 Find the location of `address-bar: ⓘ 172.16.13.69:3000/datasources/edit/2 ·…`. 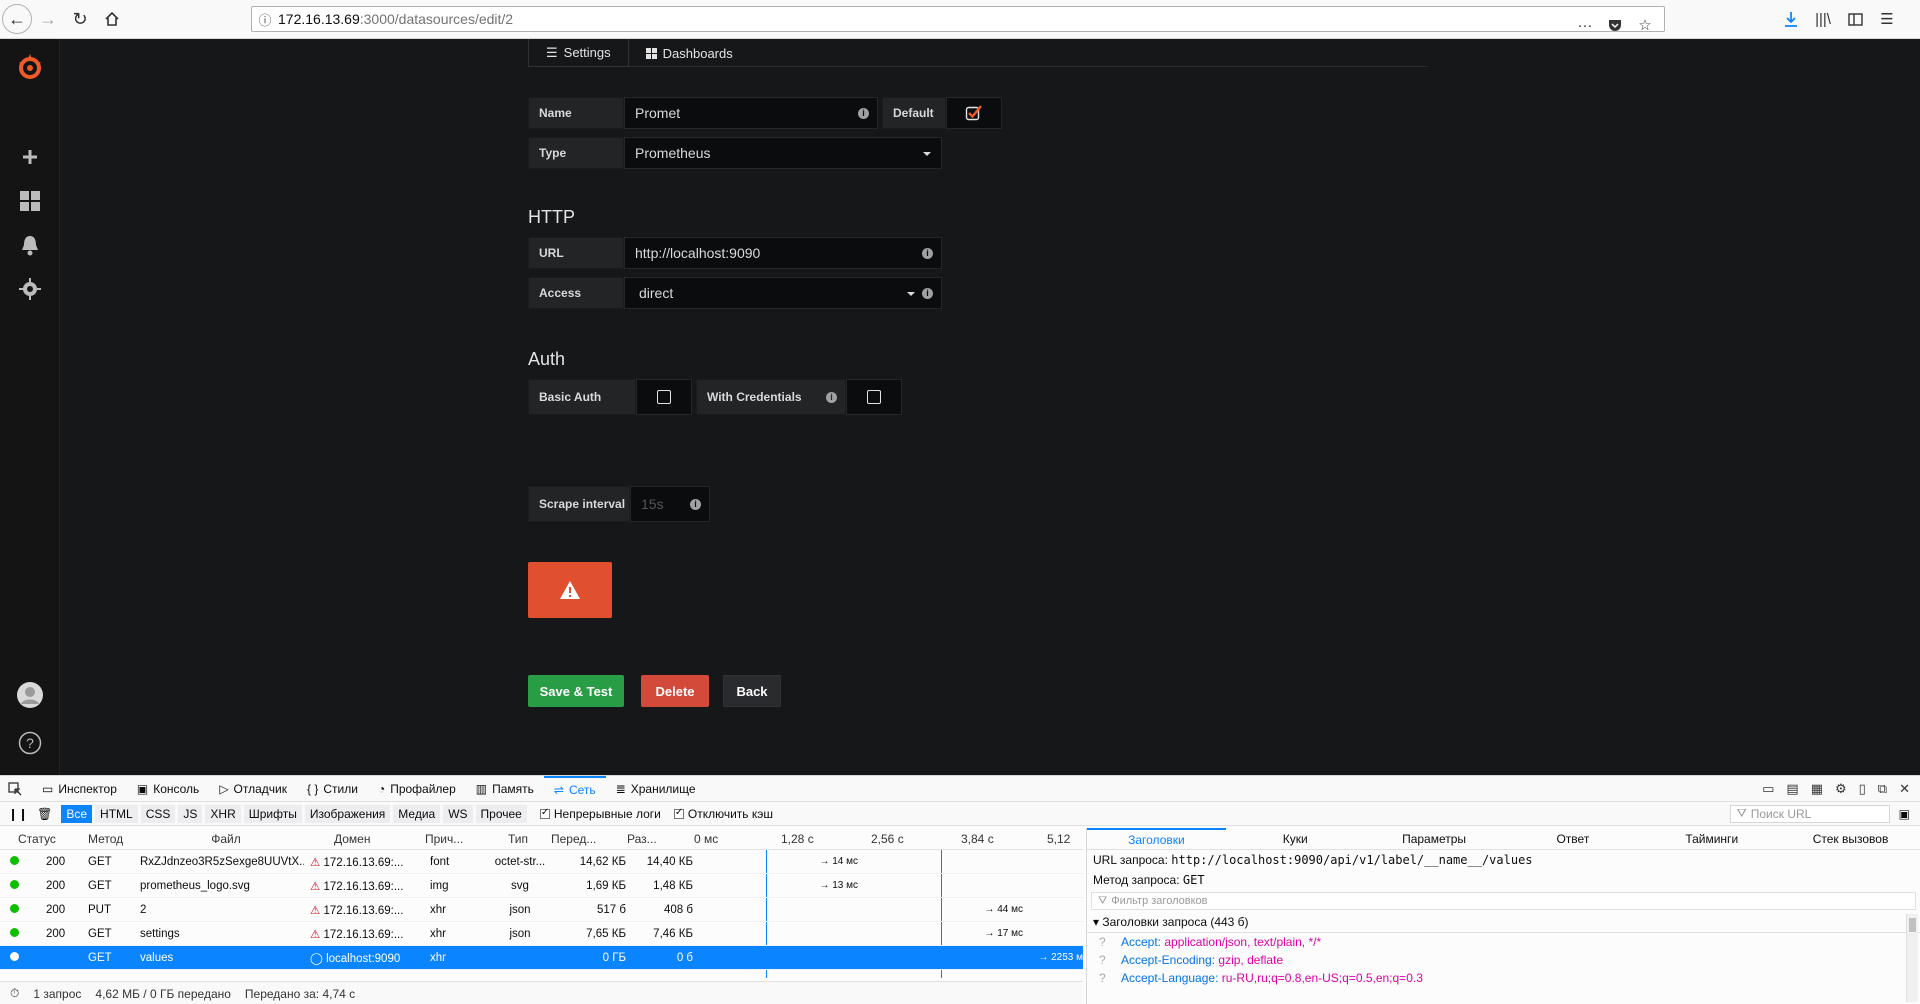

address-bar: ⓘ 172.16.13.69:3000/datasources/edit/2 ·… is located at coordinates (958, 20).